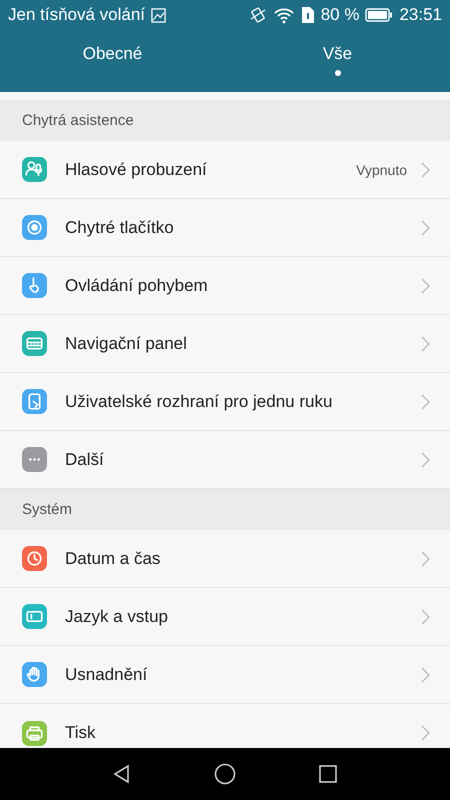 This screenshot has height=800, width=450. I want to click on row-label: Ovládání pohybem, so click(137, 286).